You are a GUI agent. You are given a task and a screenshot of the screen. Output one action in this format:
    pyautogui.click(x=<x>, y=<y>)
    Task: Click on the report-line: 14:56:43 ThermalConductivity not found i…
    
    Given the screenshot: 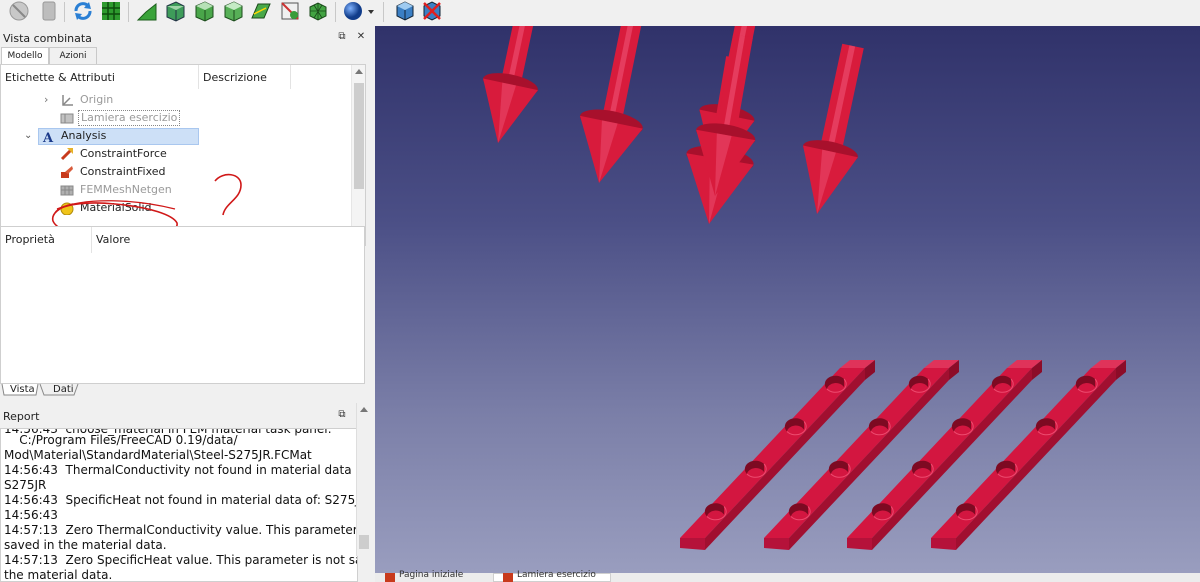 What is the action you would take?
    pyautogui.click(x=181, y=470)
    